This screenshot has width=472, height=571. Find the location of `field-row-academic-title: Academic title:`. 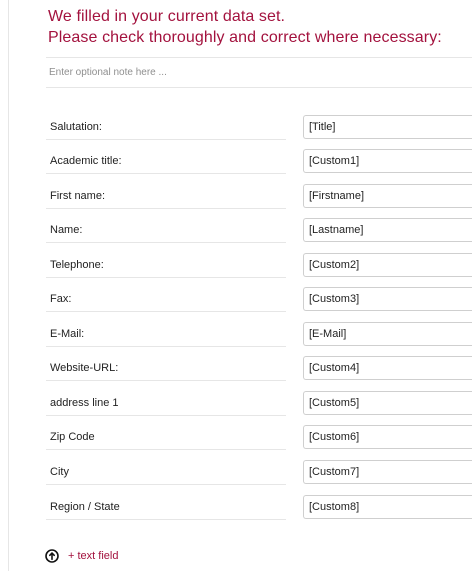

field-row-academic-title: Academic title: is located at coordinates (236, 163).